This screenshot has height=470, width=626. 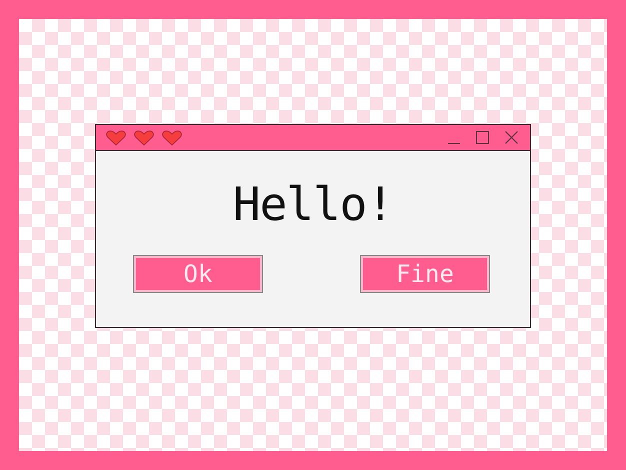 I want to click on maximize-icon, so click(x=482, y=137).